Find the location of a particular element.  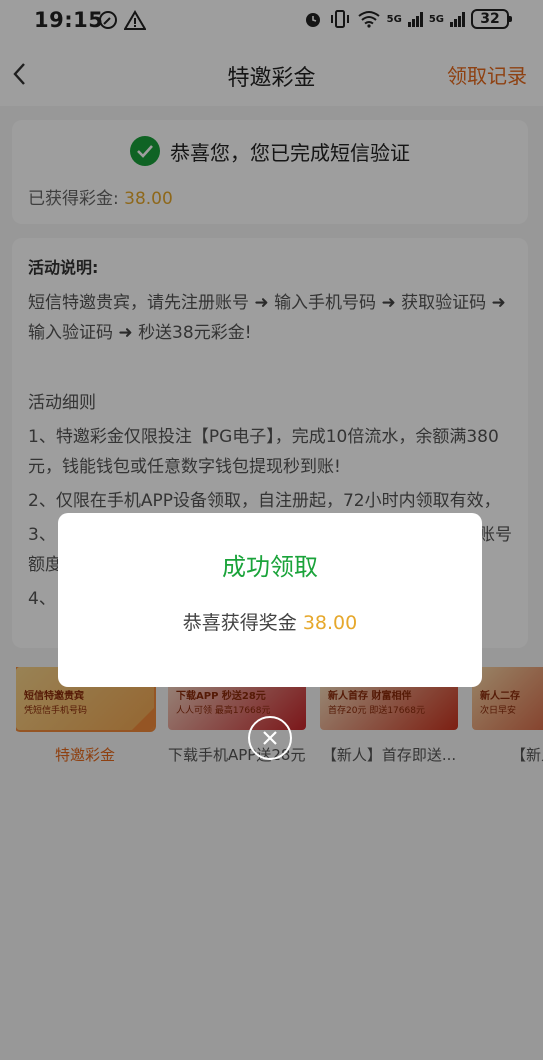

dialog-amount: 38.00 is located at coordinates (330, 623).